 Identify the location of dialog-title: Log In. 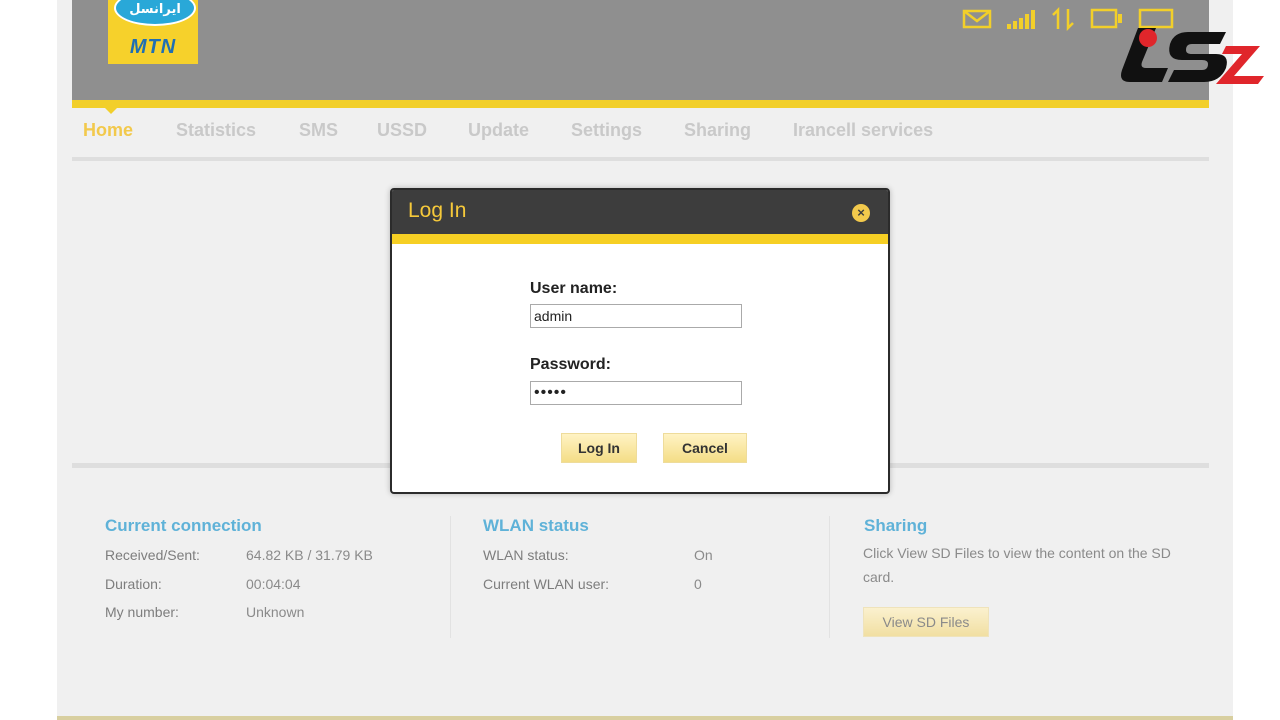
(437, 210).